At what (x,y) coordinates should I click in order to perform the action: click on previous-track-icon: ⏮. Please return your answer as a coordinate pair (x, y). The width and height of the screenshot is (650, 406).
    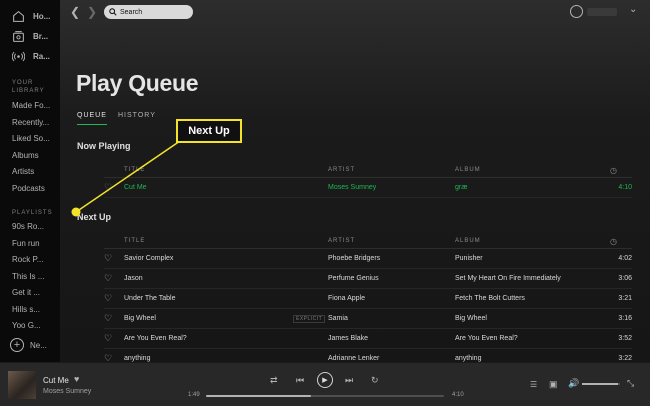
    Looking at the image, I should click on (300, 380).